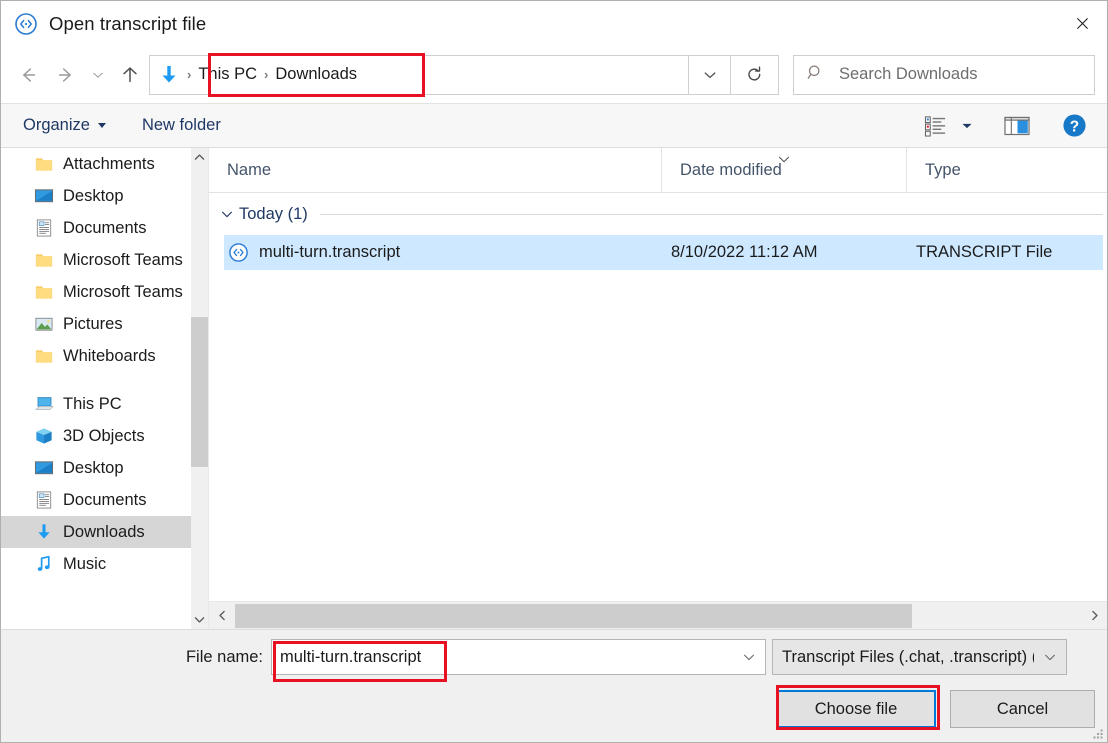 This screenshot has height=743, width=1108. What do you see at coordinates (227, 74) in the screenshot?
I see `breadcrumb-item-this-pc: This PC` at bounding box center [227, 74].